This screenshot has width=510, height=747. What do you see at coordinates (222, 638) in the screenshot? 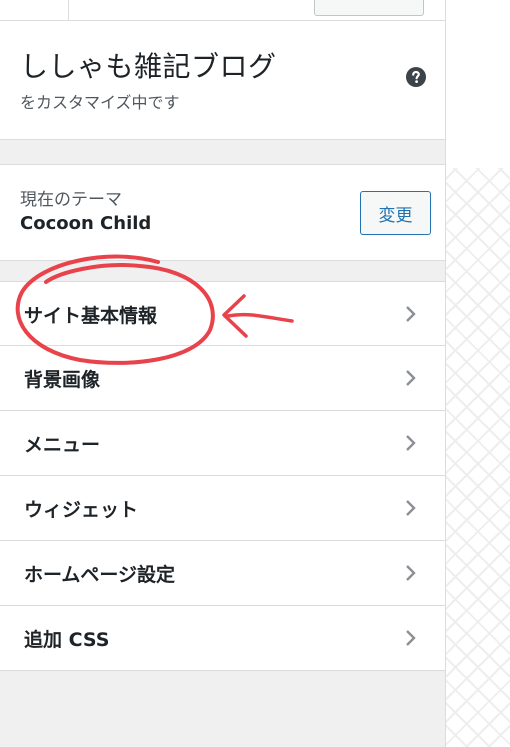
I see `menu-item-additional-css: 追加 CSS` at bounding box center [222, 638].